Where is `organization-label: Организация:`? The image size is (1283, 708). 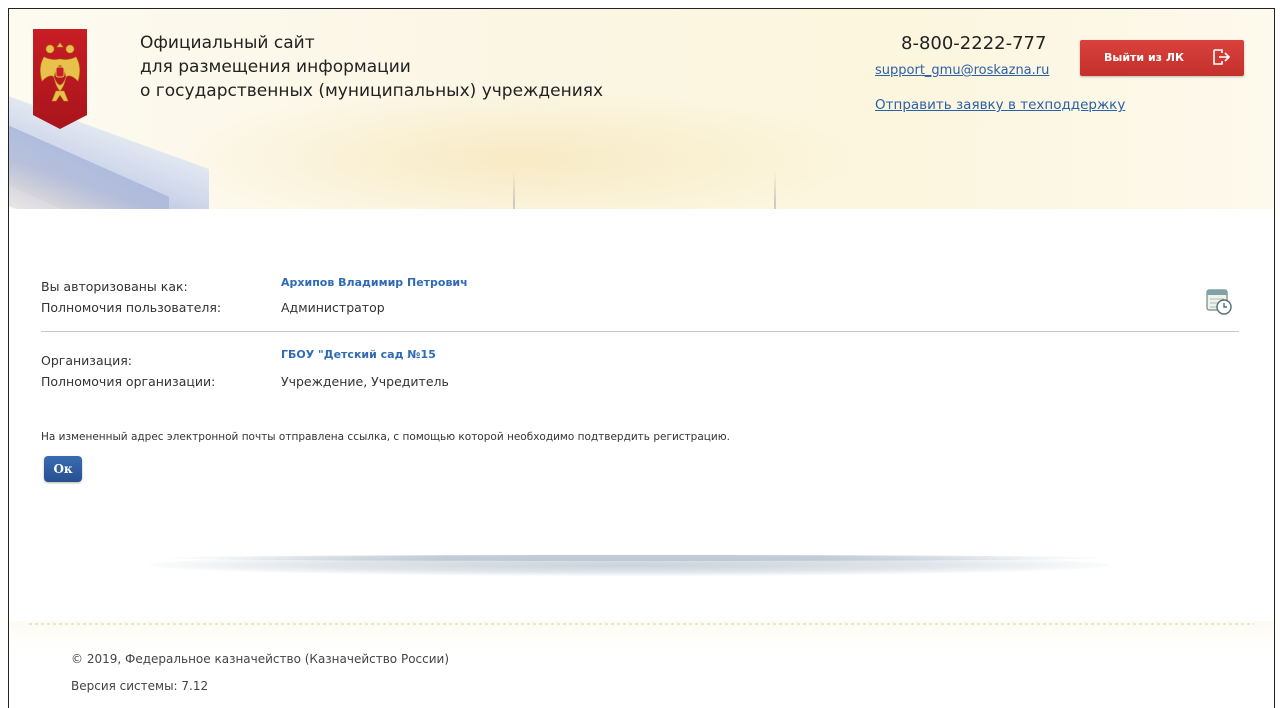 organization-label: Организация: is located at coordinates (86, 360).